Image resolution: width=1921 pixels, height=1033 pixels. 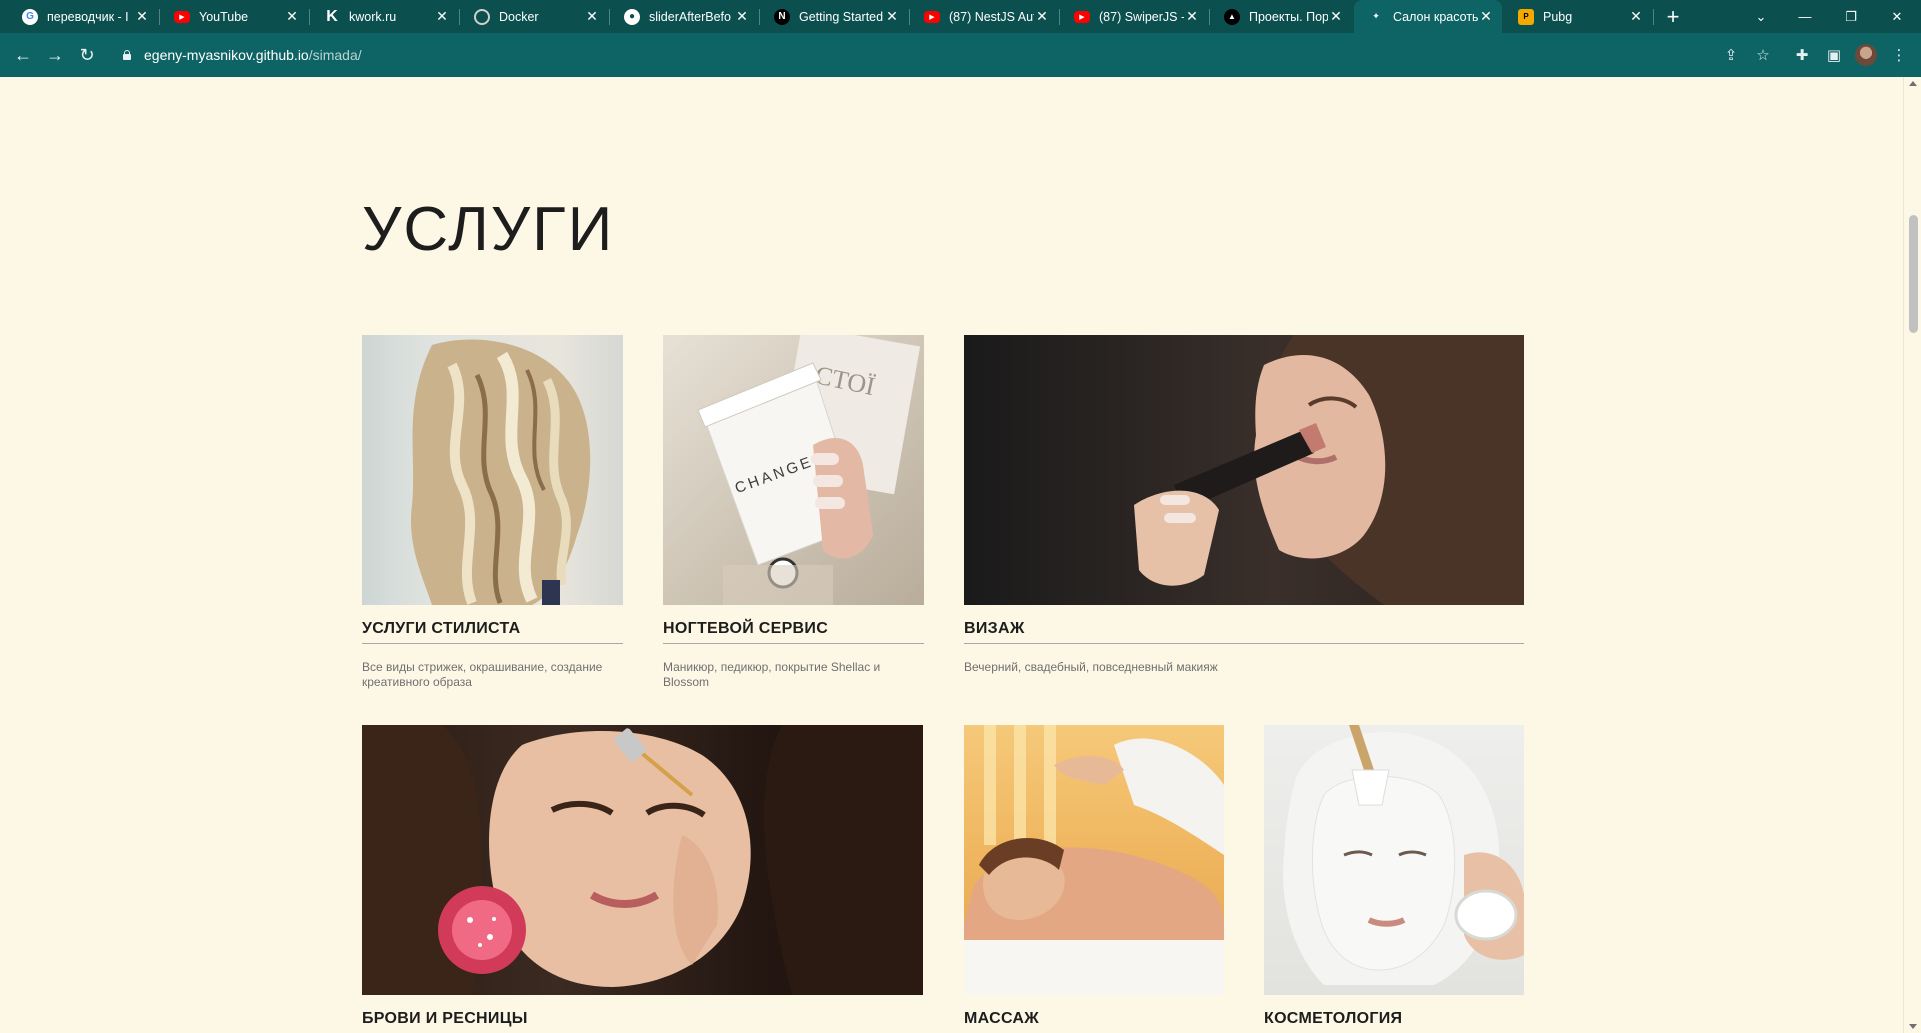 What do you see at coordinates (1913, 274) in the screenshot?
I see `scrollbar-thumb` at bounding box center [1913, 274].